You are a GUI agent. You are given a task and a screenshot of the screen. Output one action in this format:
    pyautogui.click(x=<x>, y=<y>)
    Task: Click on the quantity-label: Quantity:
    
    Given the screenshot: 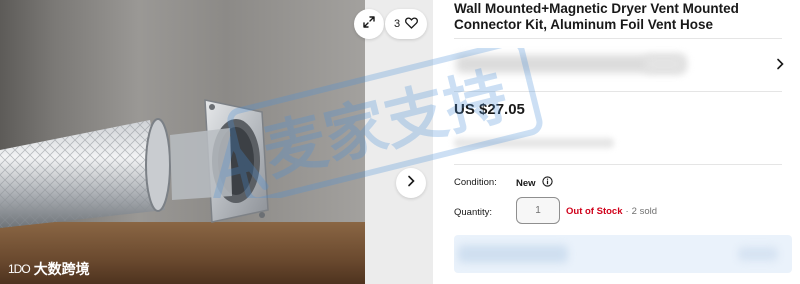 What is the action you would take?
    pyautogui.click(x=473, y=212)
    